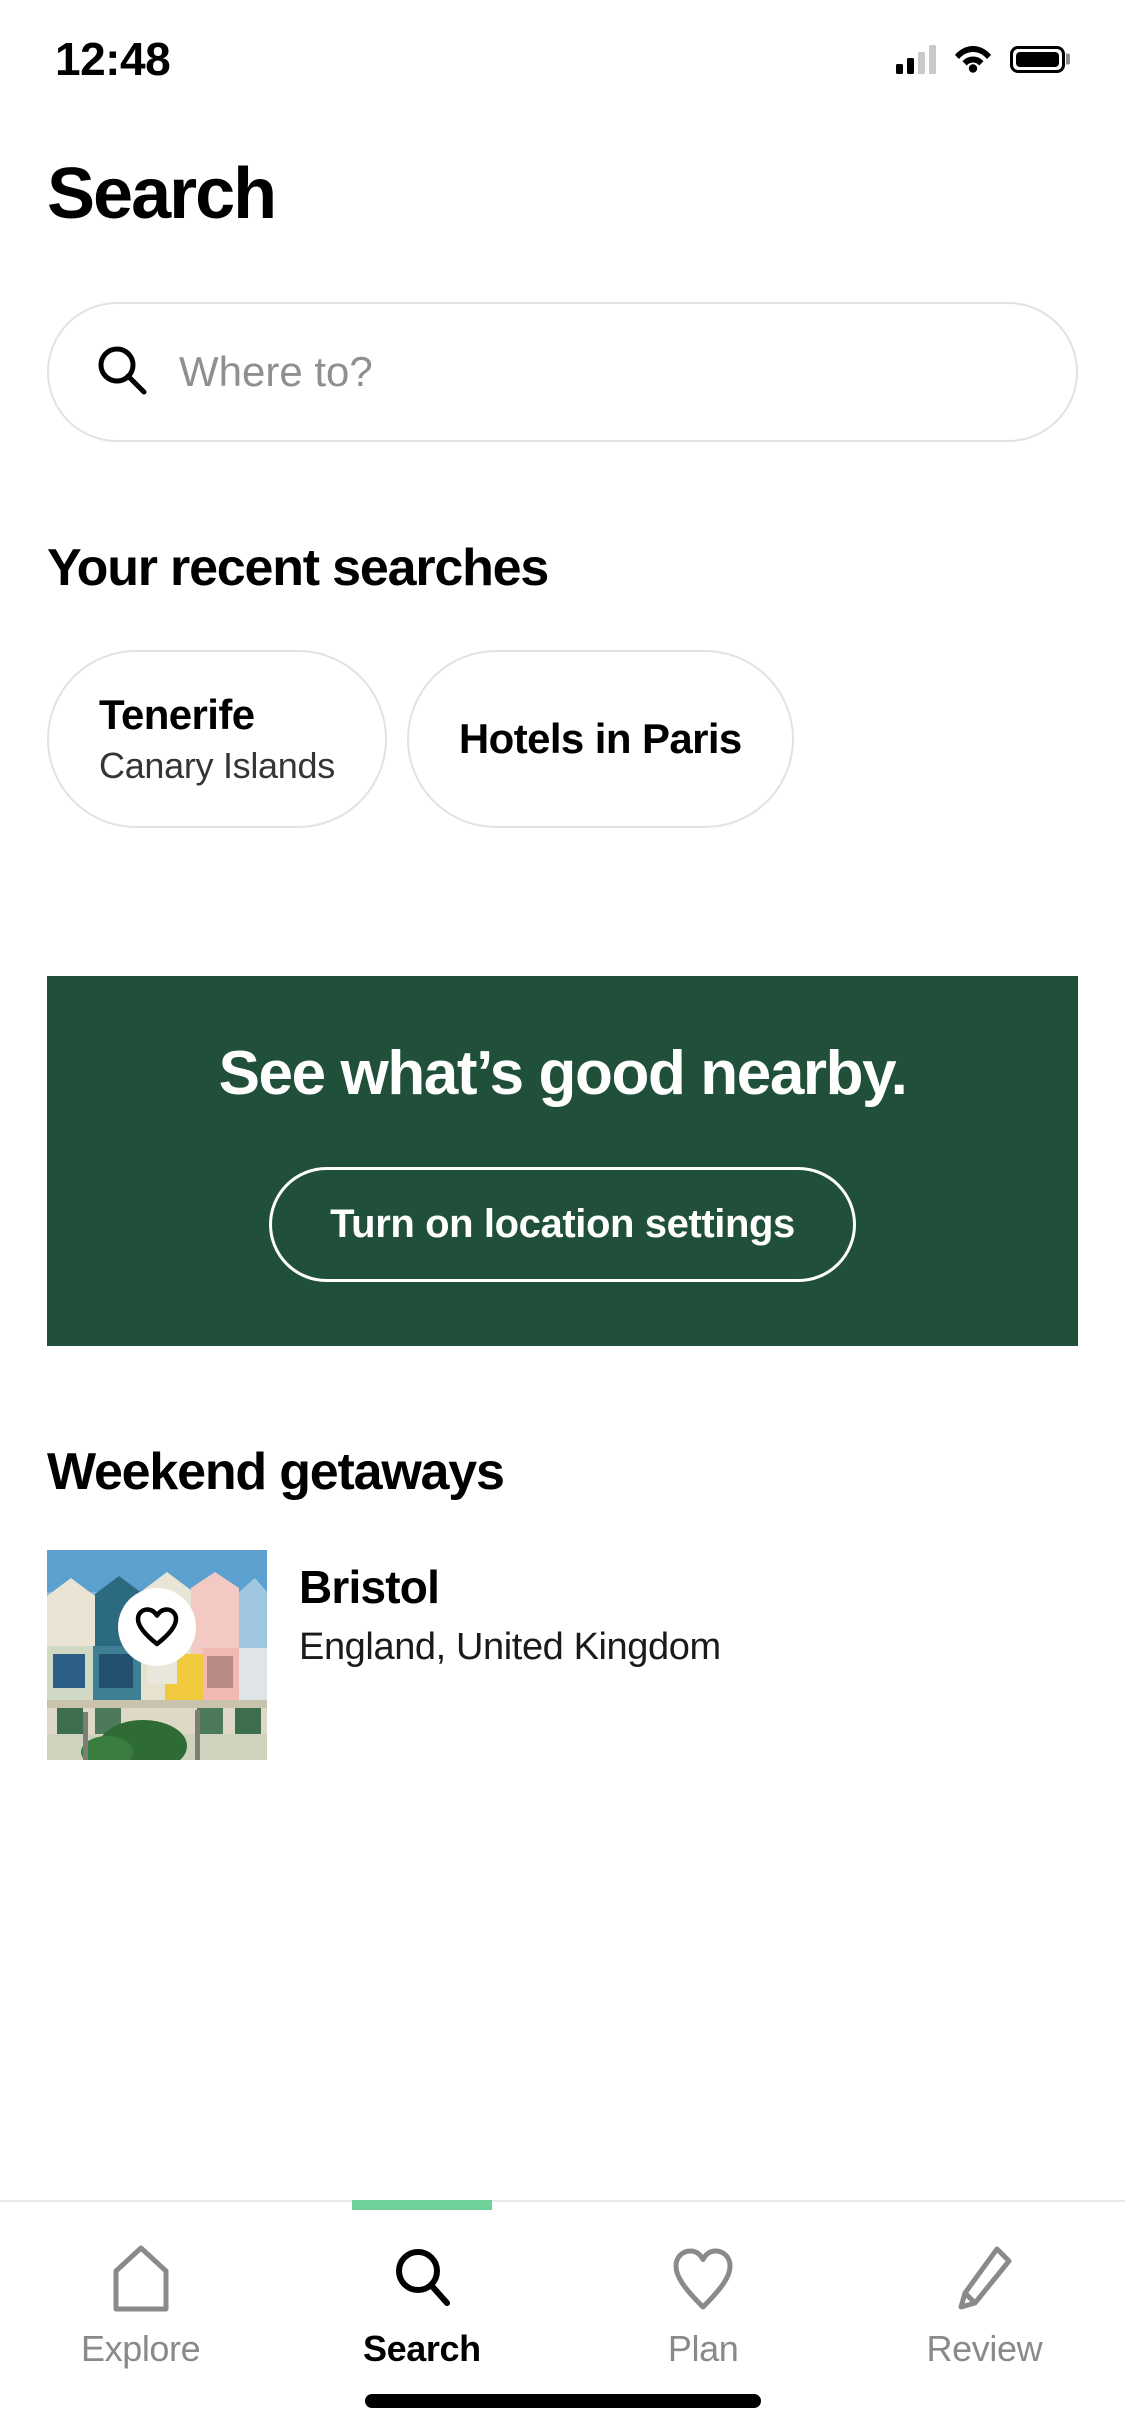 Image resolution: width=1125 pixels, height=2436 pixels. I want to click on recent-searches-list: Tenerife Canary Islands Hotels in Paris, so click(586, 739).